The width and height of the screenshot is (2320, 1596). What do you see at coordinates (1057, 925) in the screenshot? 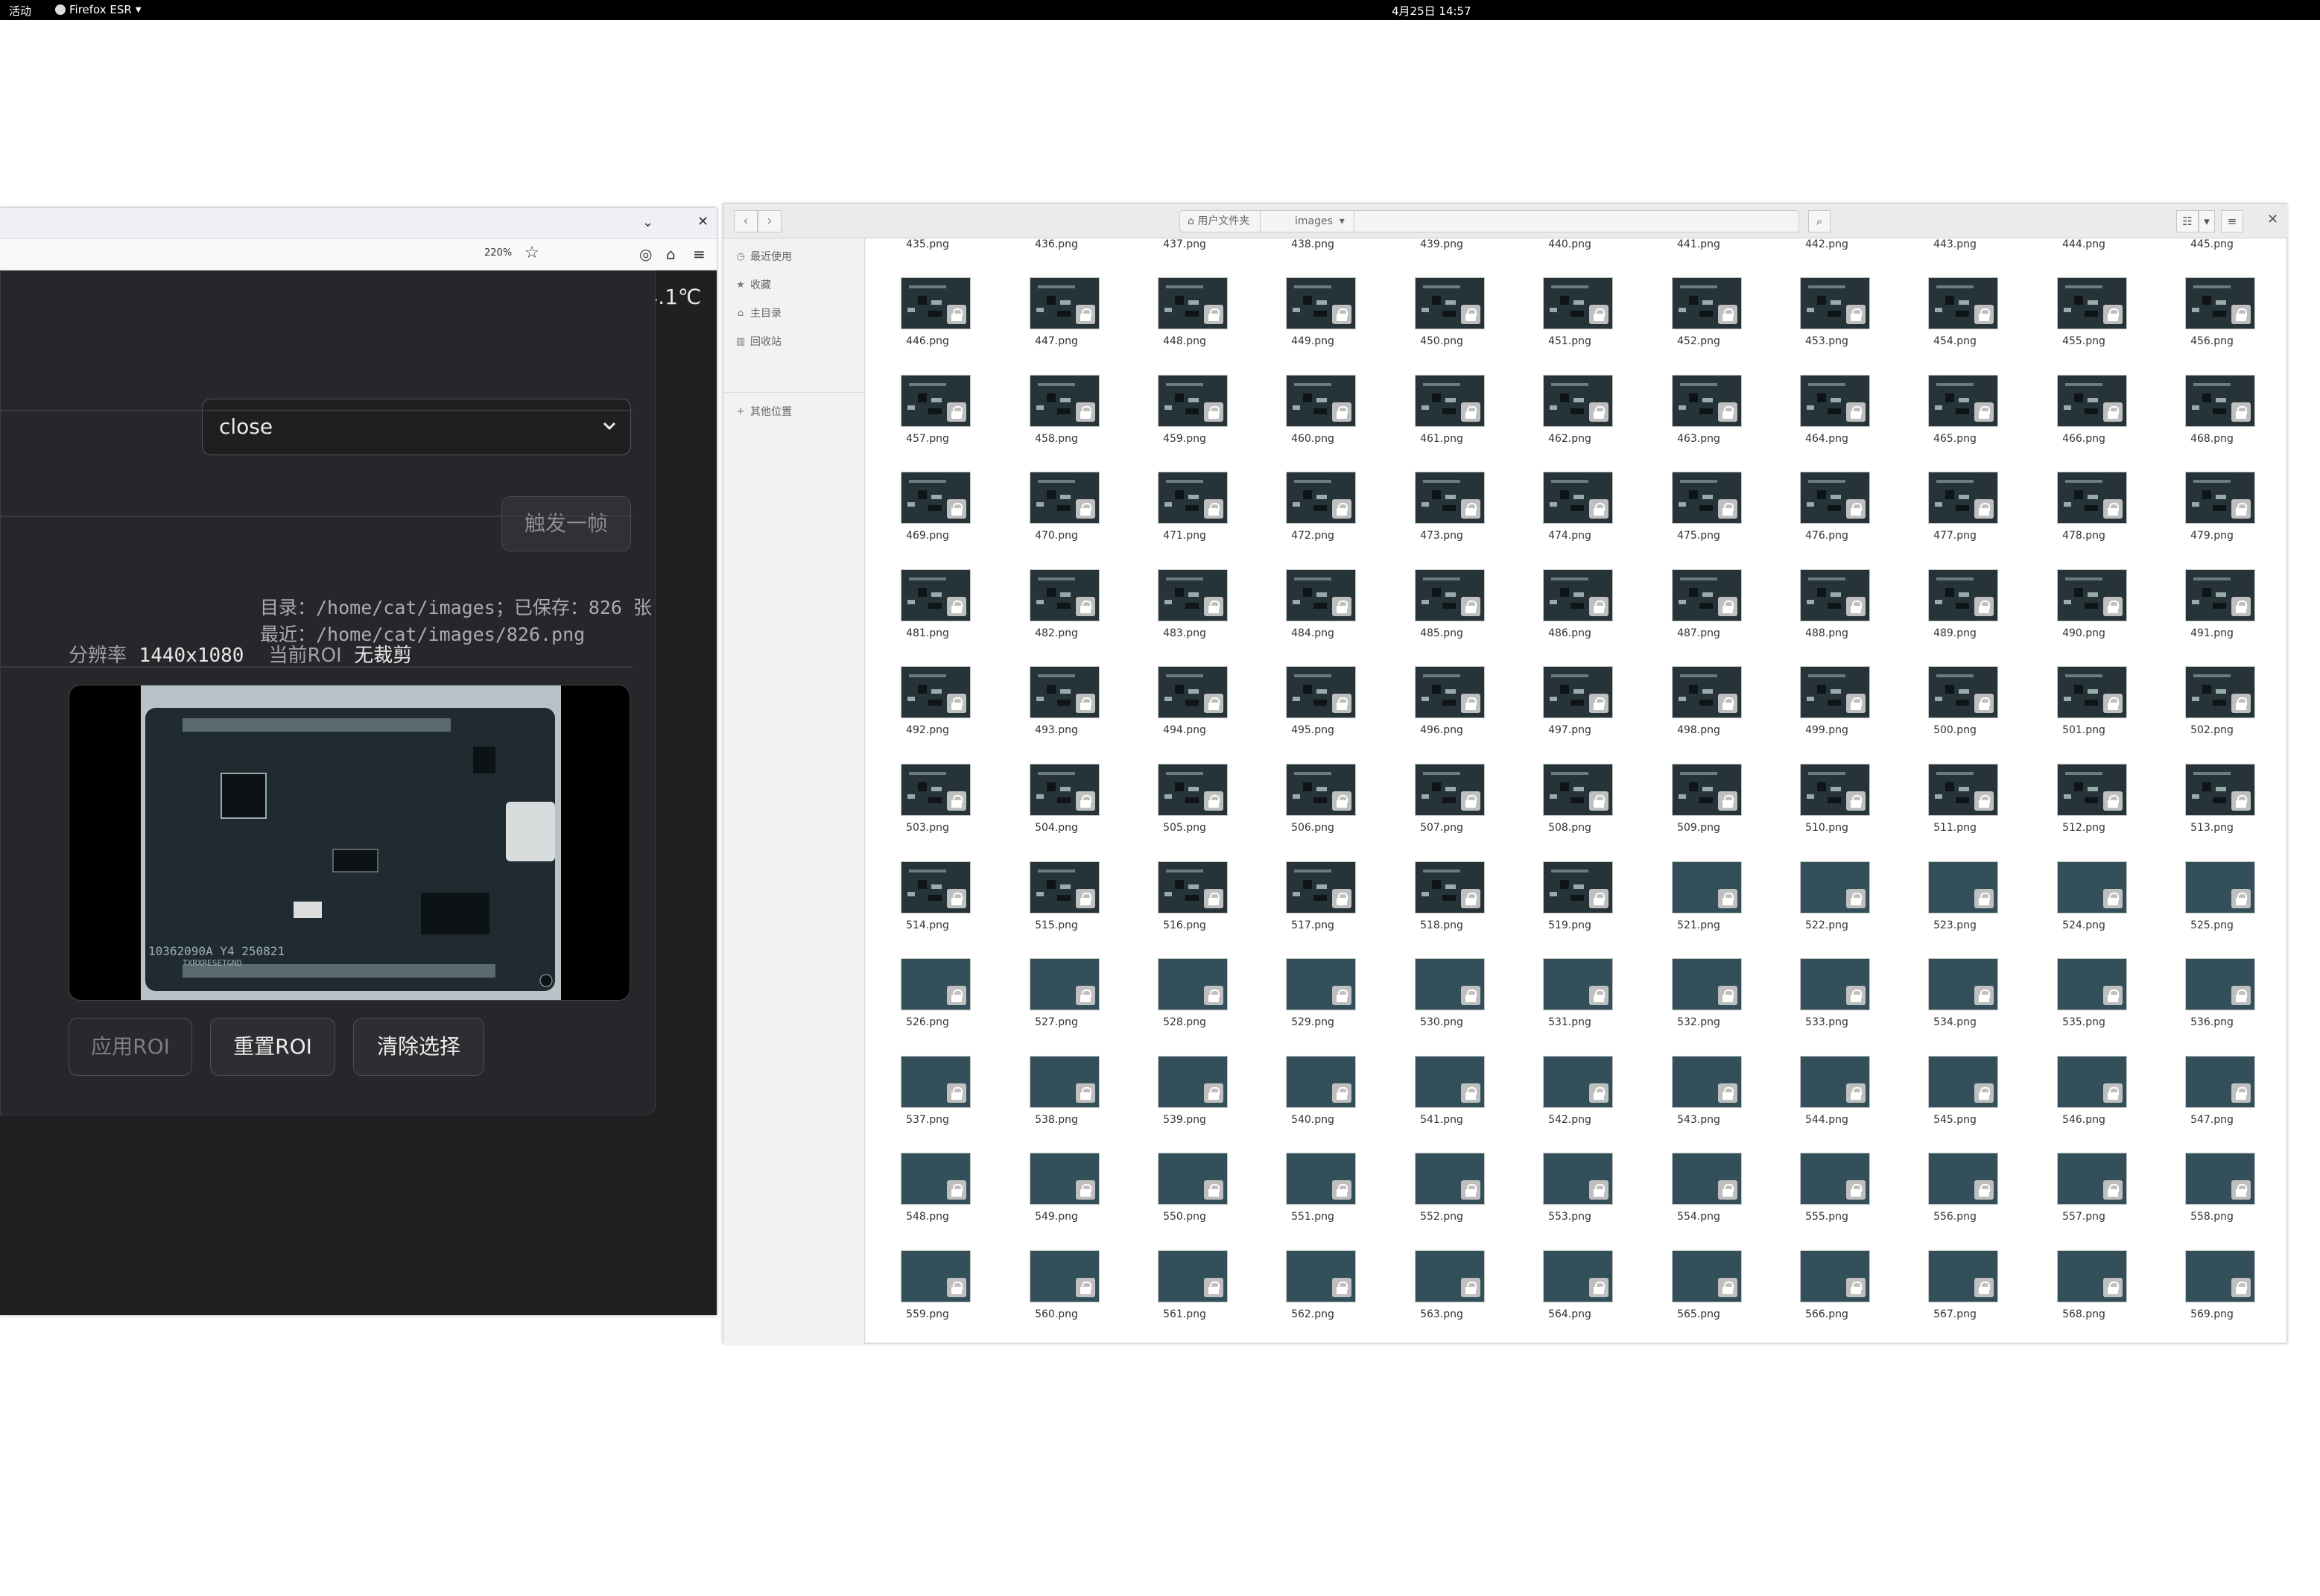
I see `file-name: 515.png` at bounding box center [1057, 925].